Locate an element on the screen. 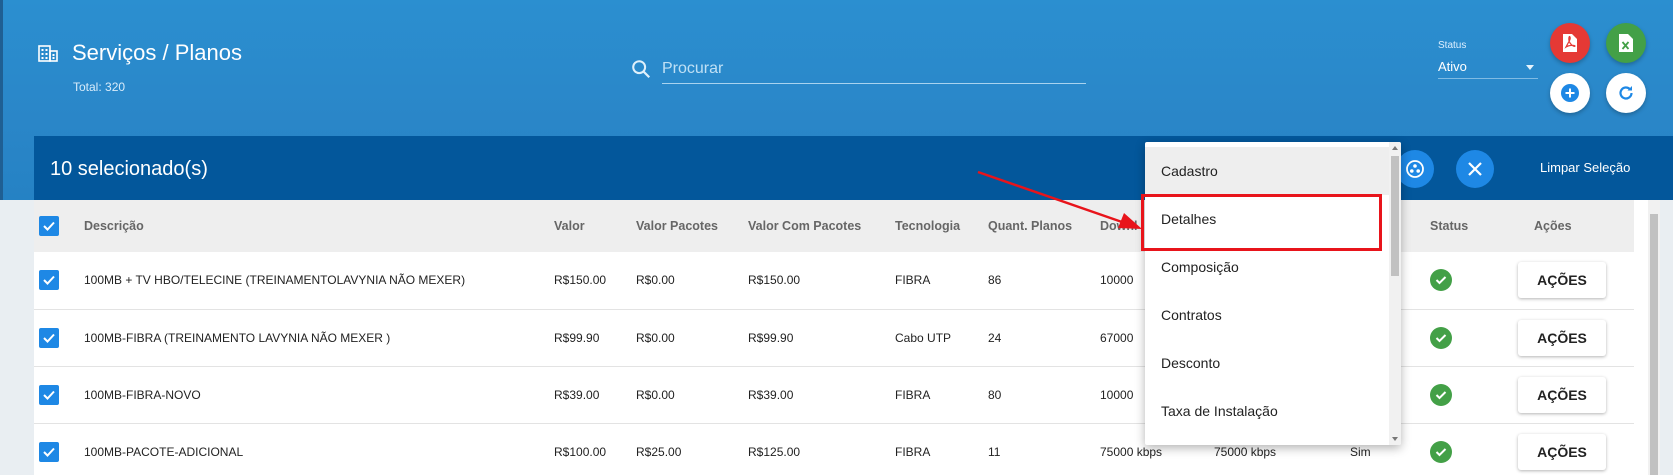  clear-selection-link: Limpar Seleção is located at coordinates (1585, 167).